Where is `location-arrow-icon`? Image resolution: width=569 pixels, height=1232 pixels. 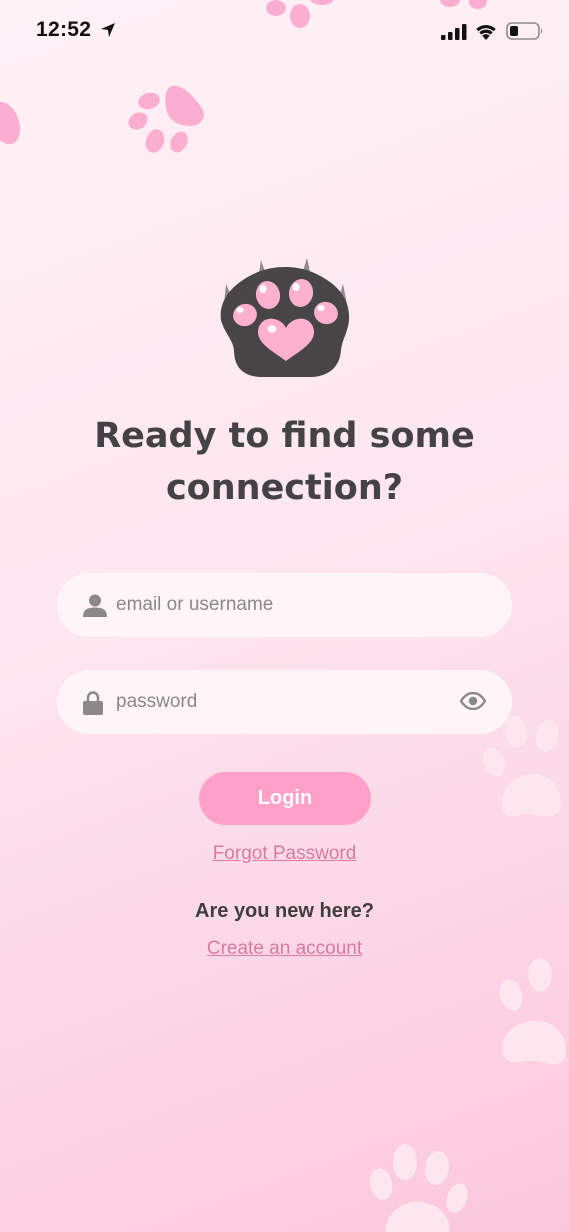
location-arrow-icon is located at coordinates (108, 30).